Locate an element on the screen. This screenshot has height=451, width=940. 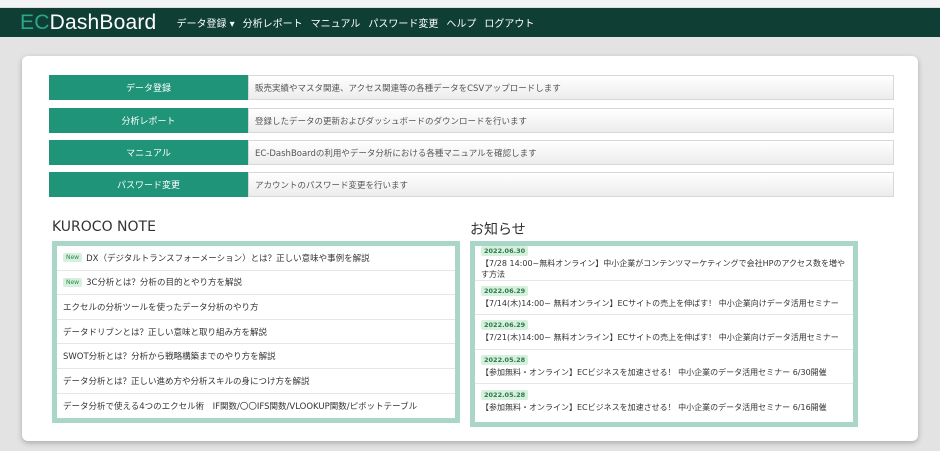
feature-desc: 販売実績やマスタ関連、アクセス関連等の各種データをCSVアップロードします is located at coordinates (571, 87).